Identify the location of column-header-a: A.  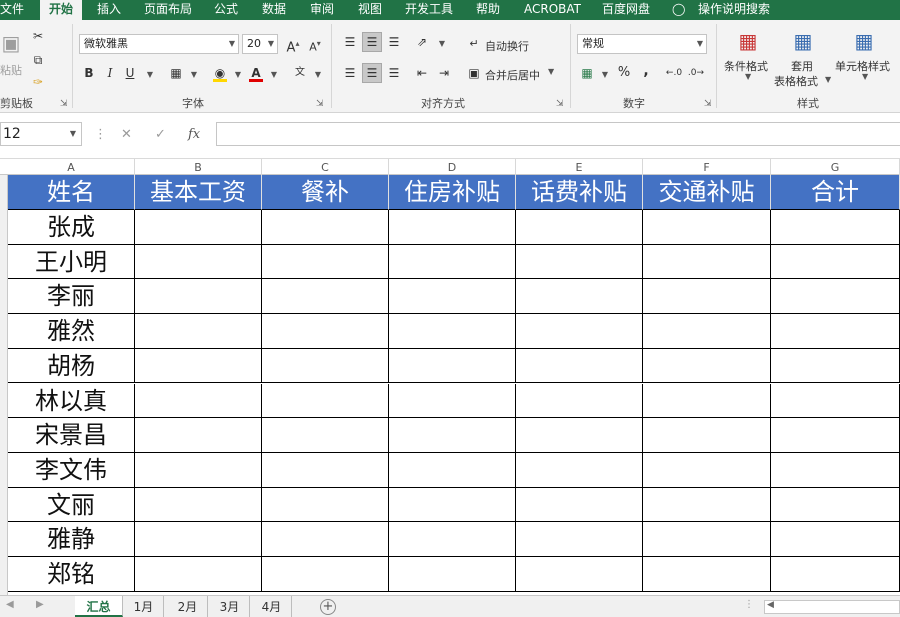
(71, 167).